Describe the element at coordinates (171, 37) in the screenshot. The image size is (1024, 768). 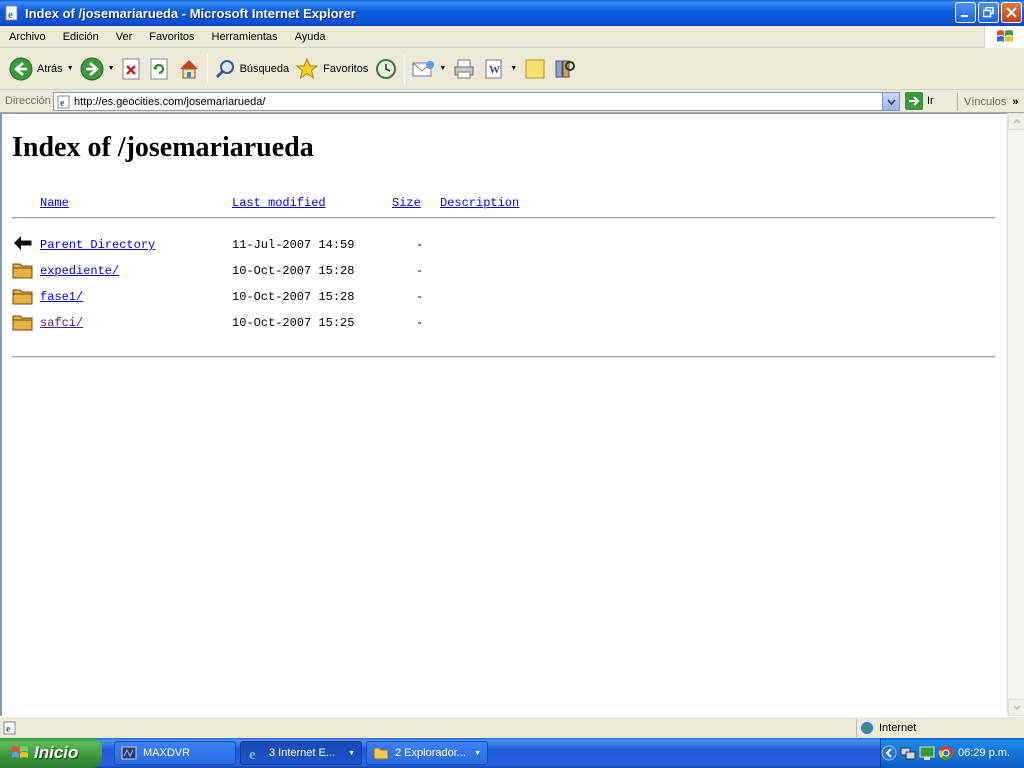
I see `menu-favoritos: Favoritos` at that location.